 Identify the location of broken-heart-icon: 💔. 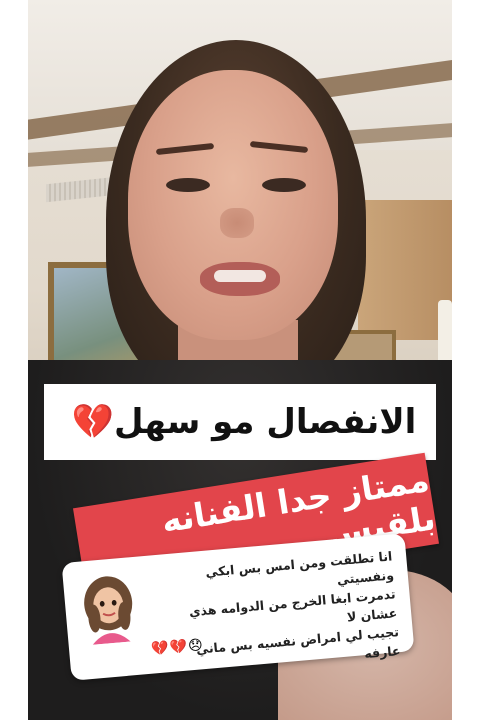
(93, 422).